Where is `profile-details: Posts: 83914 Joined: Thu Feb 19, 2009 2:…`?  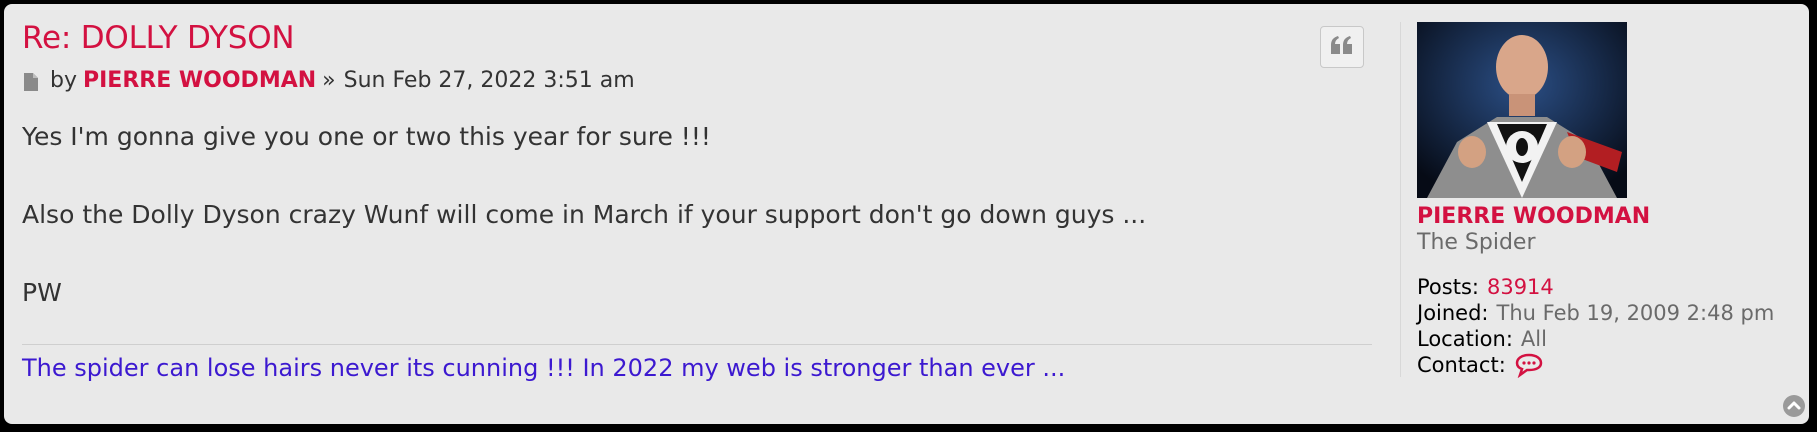
profile-details: Posts: 83914 Joined: Thu Feb 19, 2009 2:… is located at coordinates (1608, 326).